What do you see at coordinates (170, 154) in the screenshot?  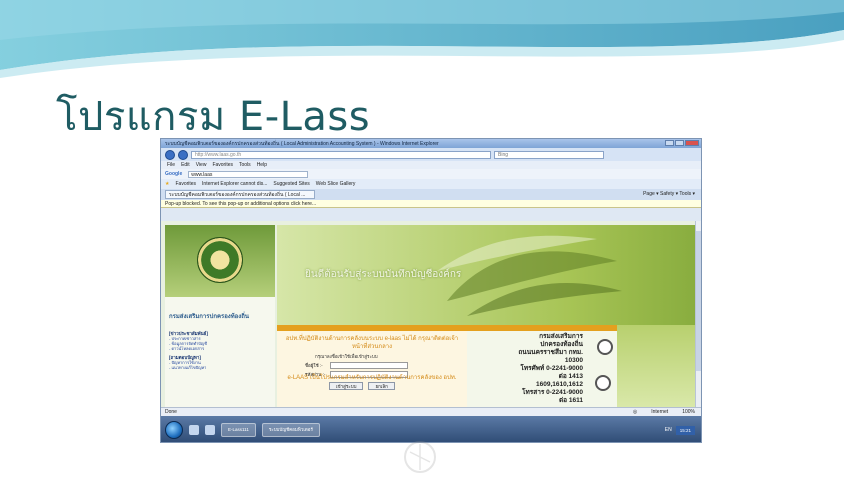 I see `back-button` at bounding box center [170, 154].